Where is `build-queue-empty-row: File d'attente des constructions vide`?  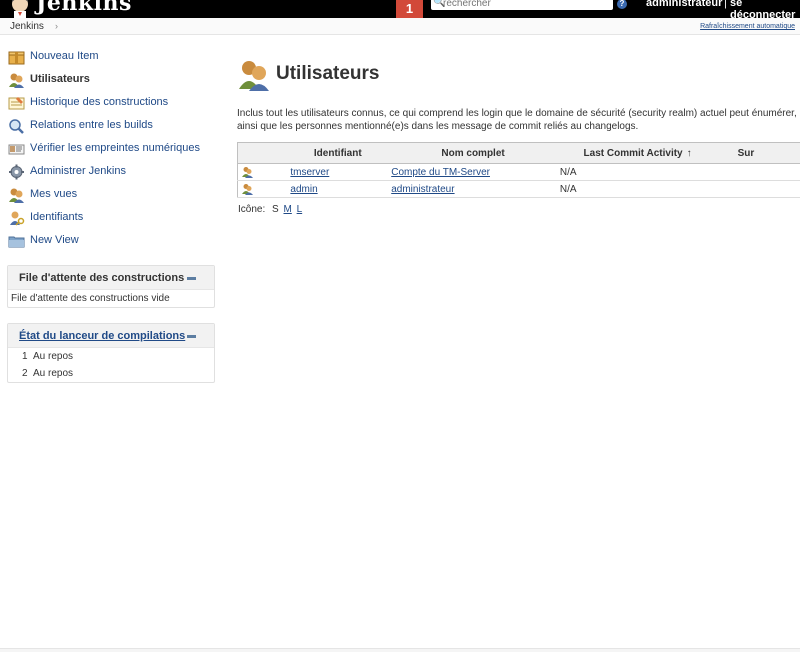 build-queue-empty-row: File d'attente des constructions vide is located at coordinates (111, 298).